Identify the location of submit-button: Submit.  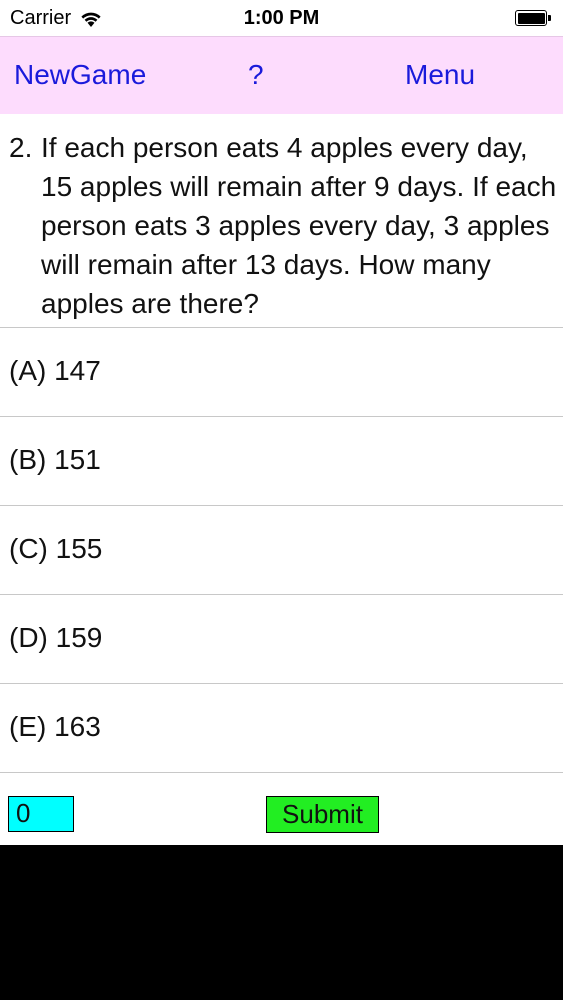
(322, 814).